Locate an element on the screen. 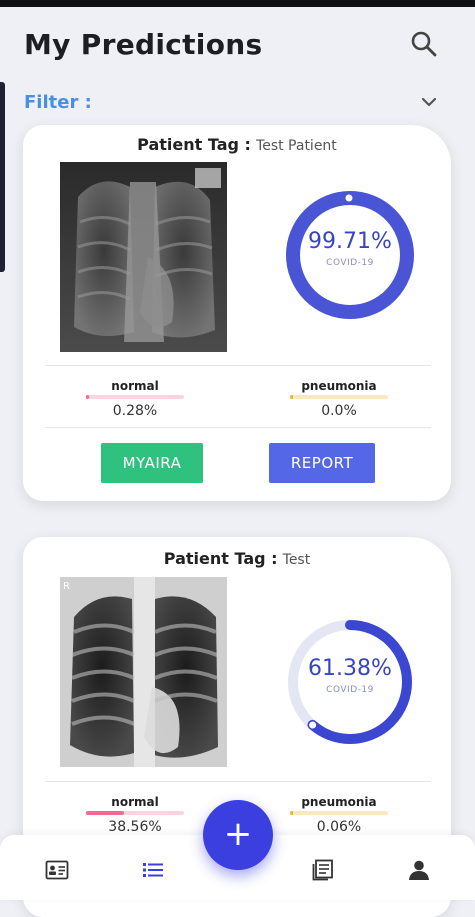 The width and height of the screenshot is (475, 917). confidence-percentage: 99.71% is located at coordinates (350, 241).